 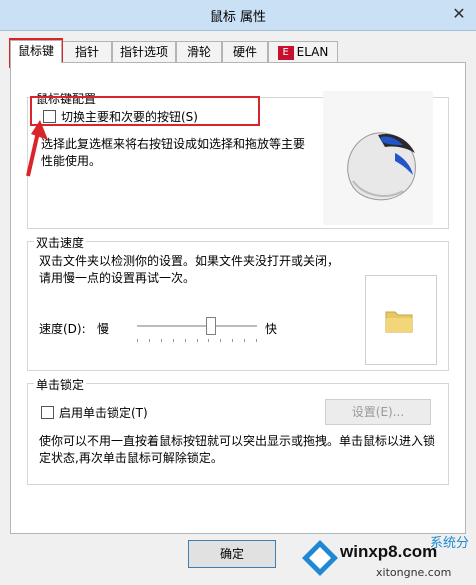 I want to click on tab-pointers: 指针, so click(x=87, y=51).